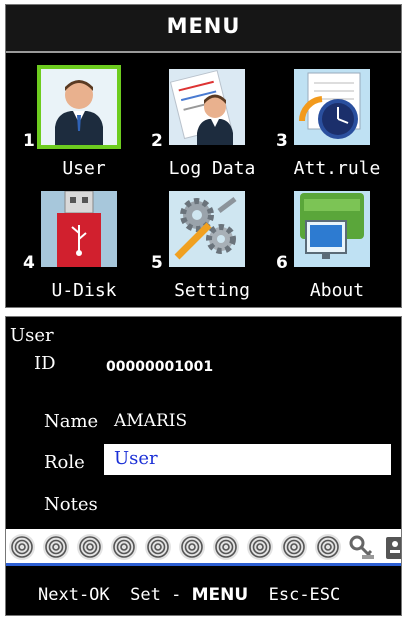 The width and height of the screenshot is (406, 621). I want to click on attendance-rule-icon, so click(332, 107).